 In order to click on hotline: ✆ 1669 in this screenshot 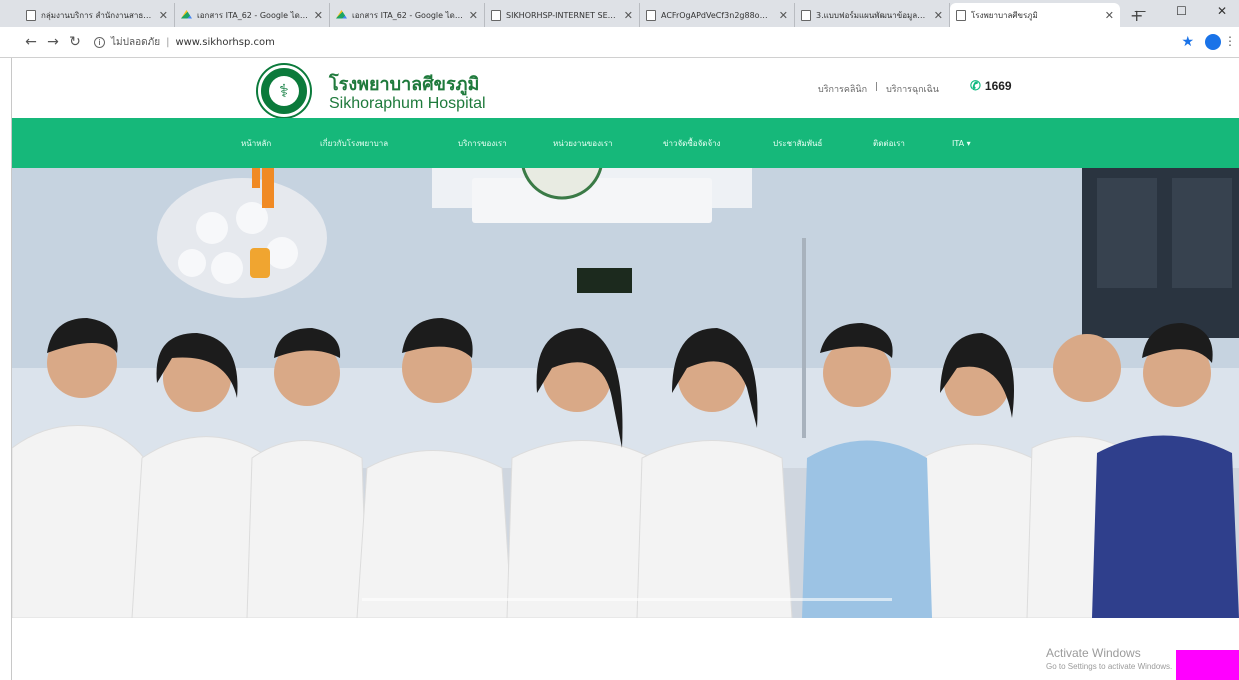, I will do `click(991, 86)`.